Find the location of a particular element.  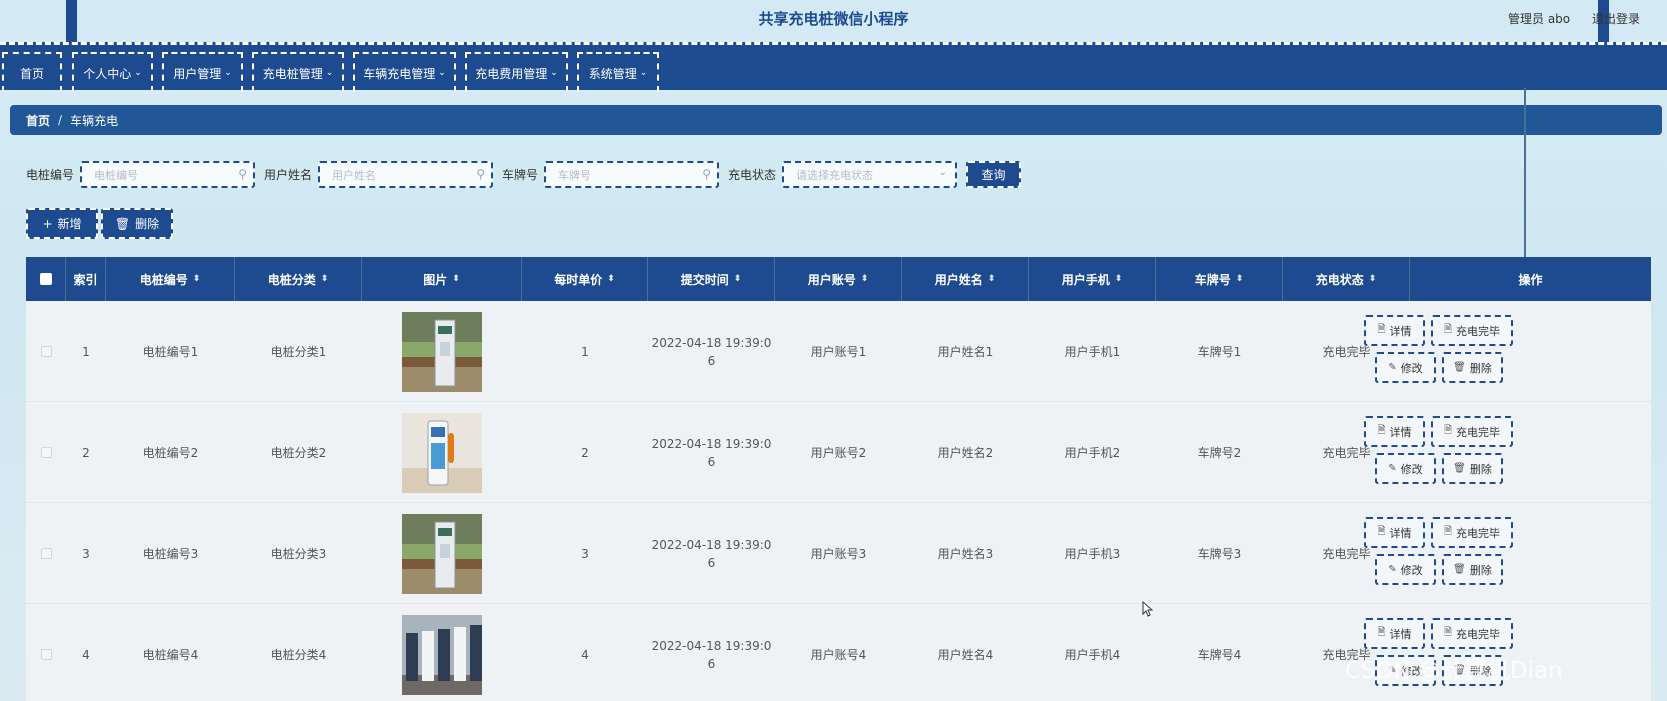

query-button: 查询 is located at coordinates (993, 174).